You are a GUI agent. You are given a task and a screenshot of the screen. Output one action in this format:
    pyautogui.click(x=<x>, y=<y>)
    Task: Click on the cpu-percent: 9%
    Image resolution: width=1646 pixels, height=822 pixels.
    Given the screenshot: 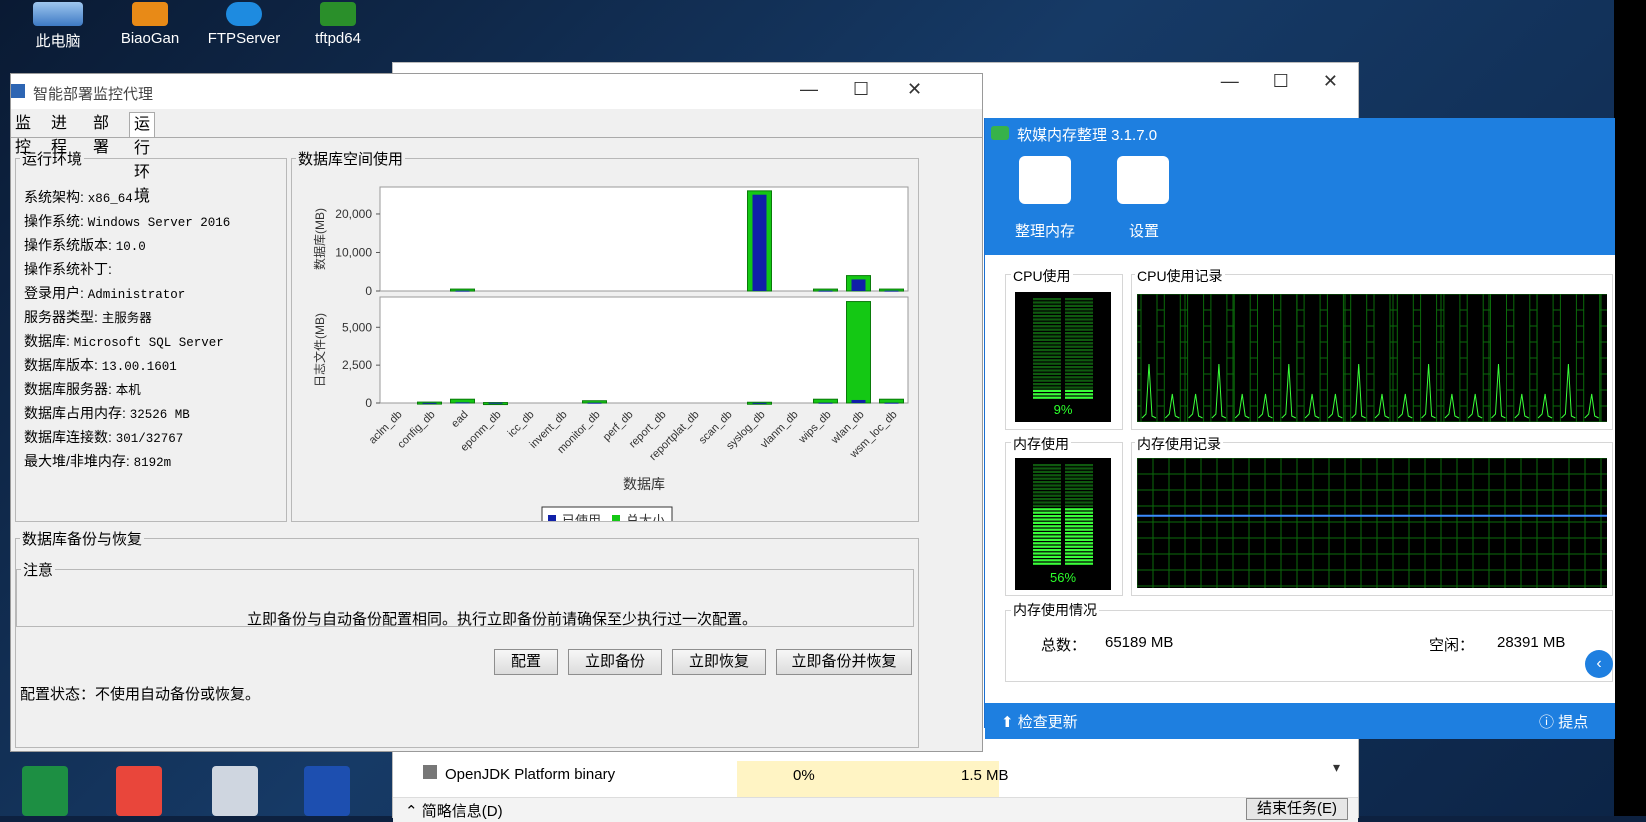 What is the action you would take?
    pyautogui.click(x=1063, y=409)
    